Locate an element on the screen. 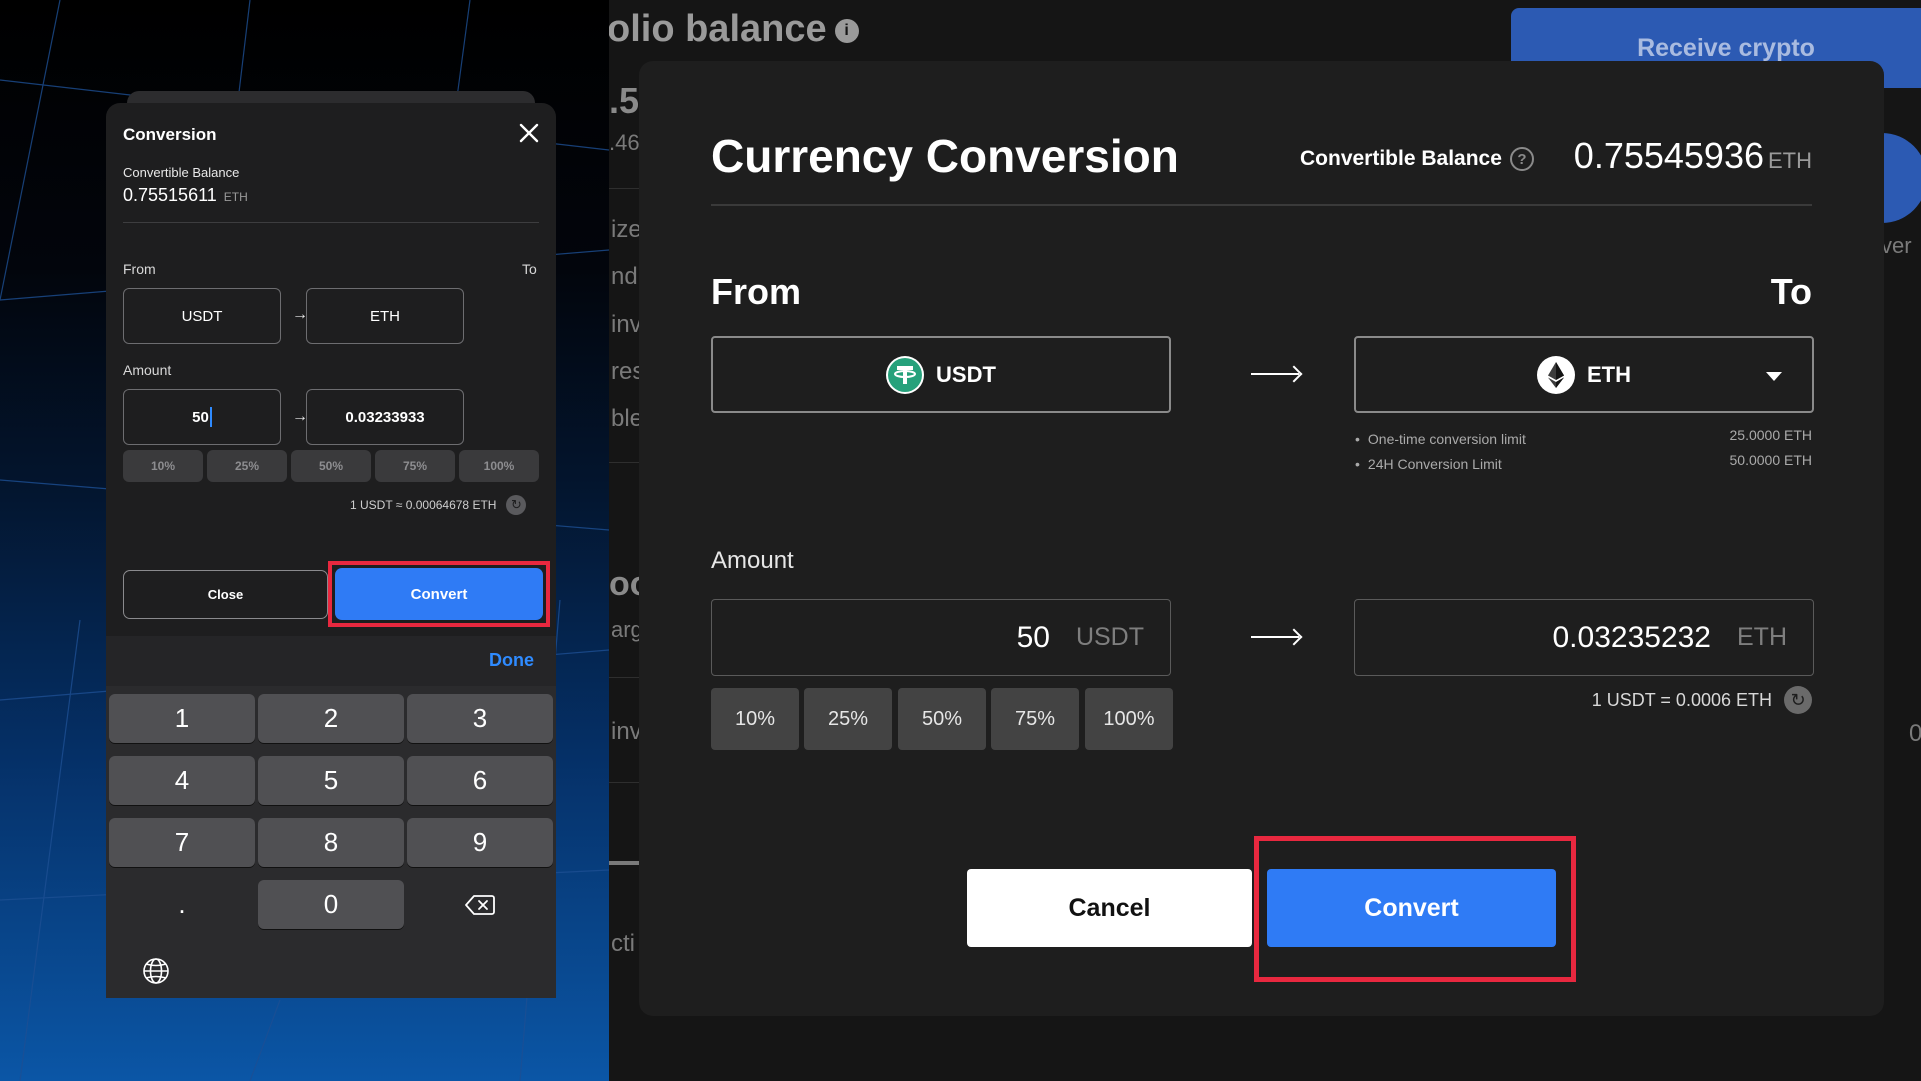  globe-icon is located at coordinates (156, 971).